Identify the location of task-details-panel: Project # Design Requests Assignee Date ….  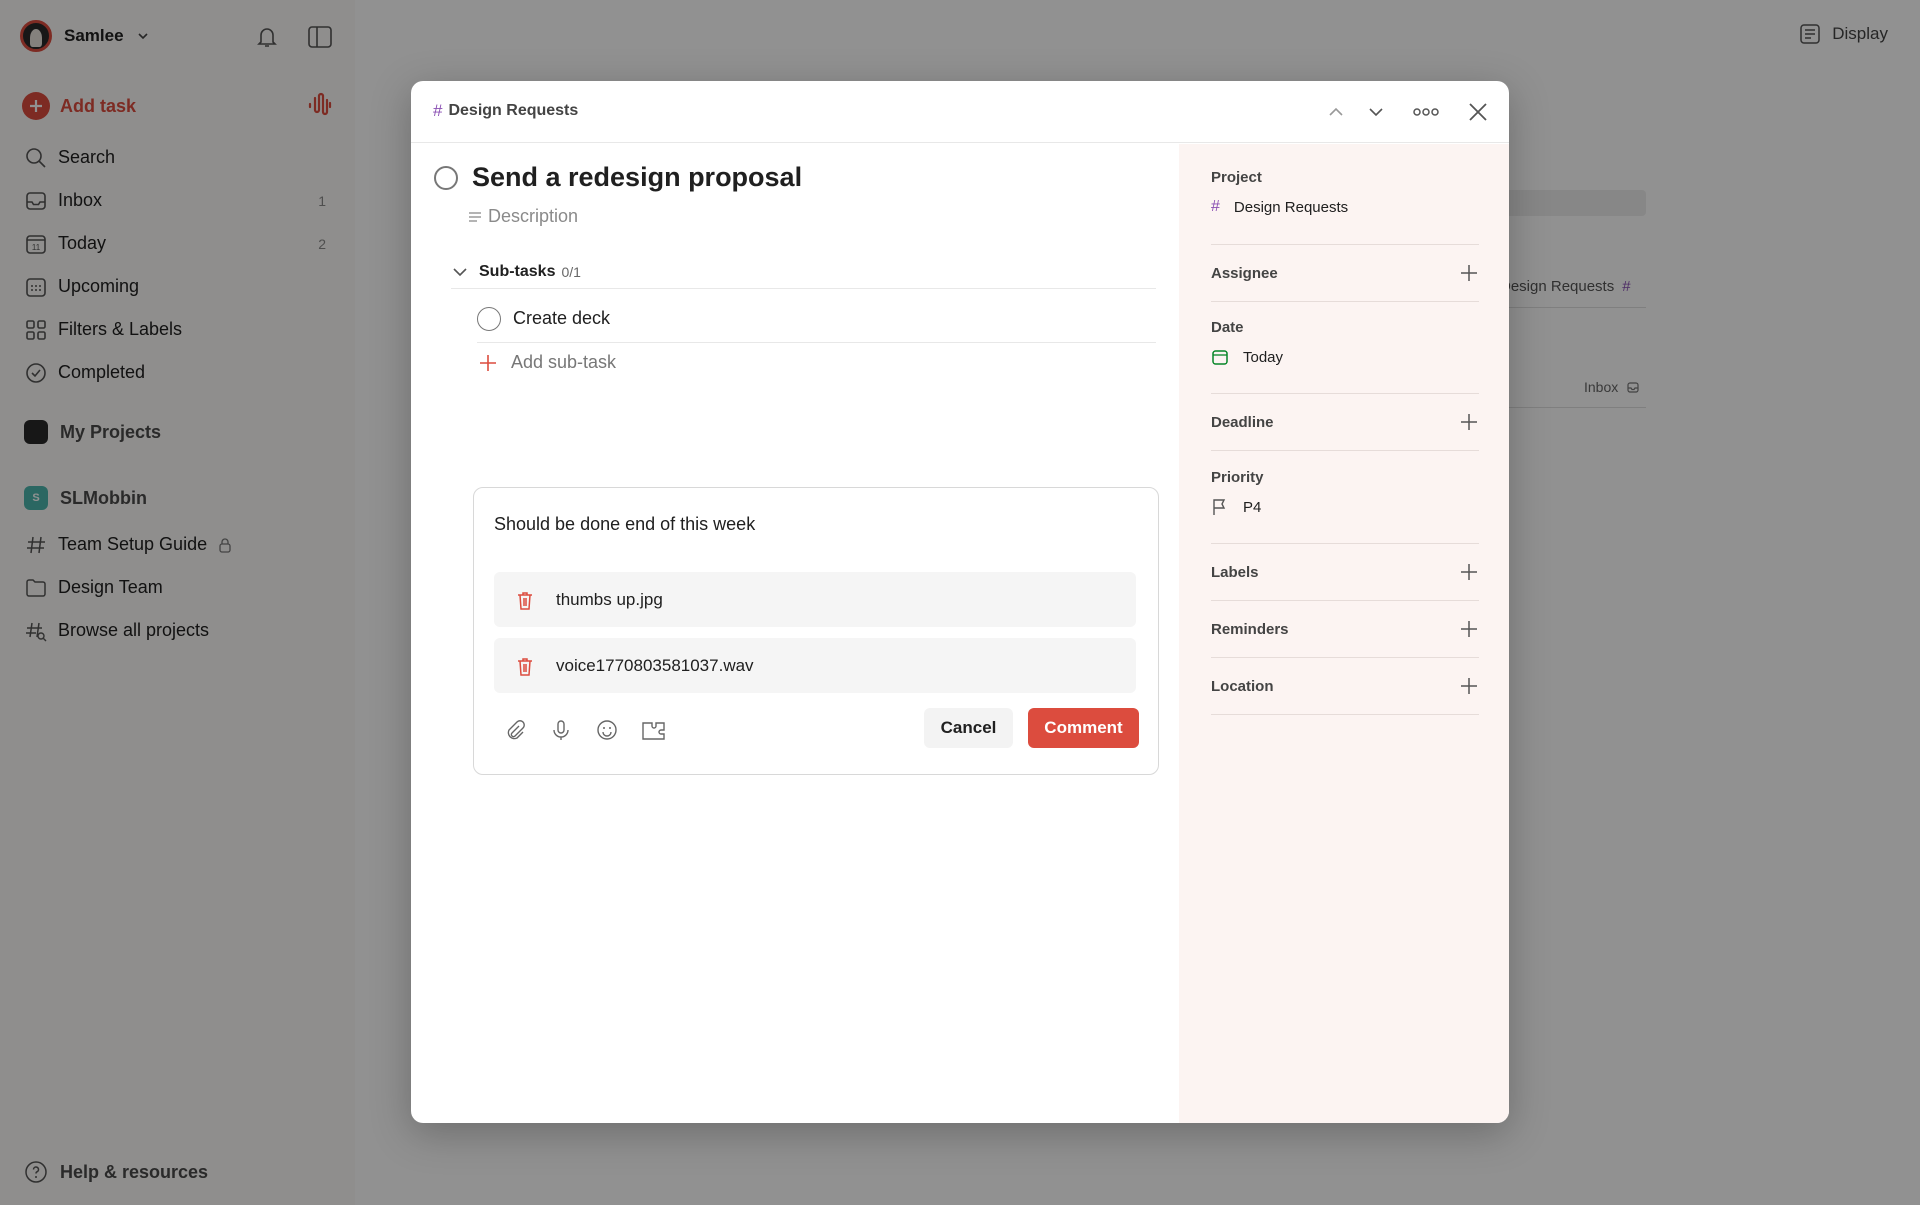
(1344, 633).